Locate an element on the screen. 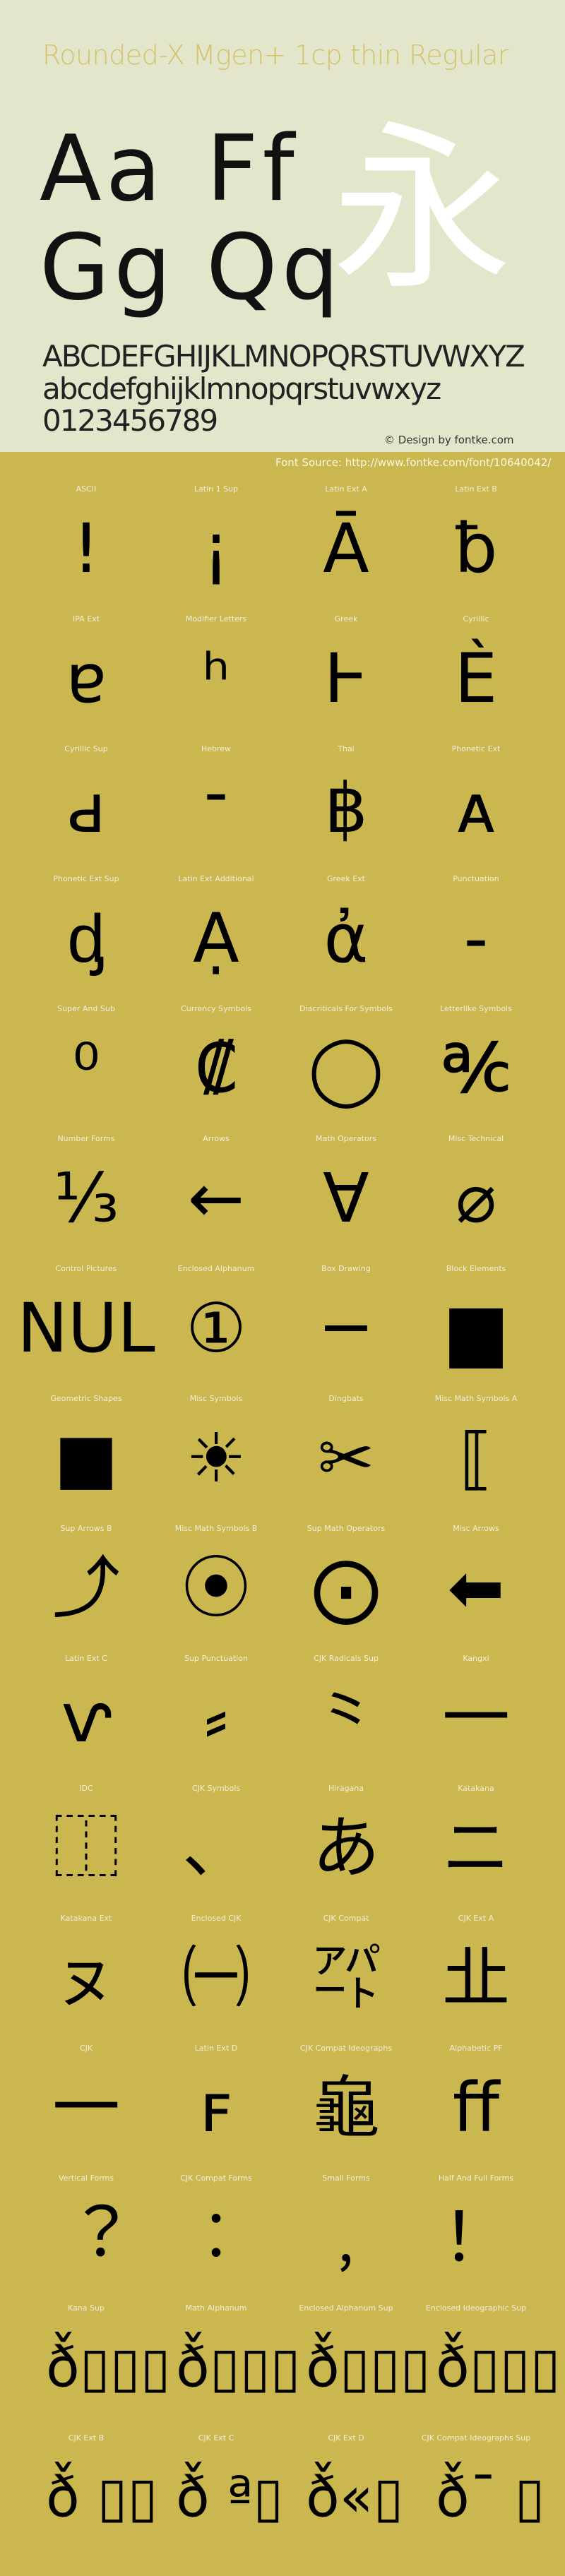 The image size is (565, 2576). block-cell: Geometric Shapes ■ is located at coordinates (86, 1459).